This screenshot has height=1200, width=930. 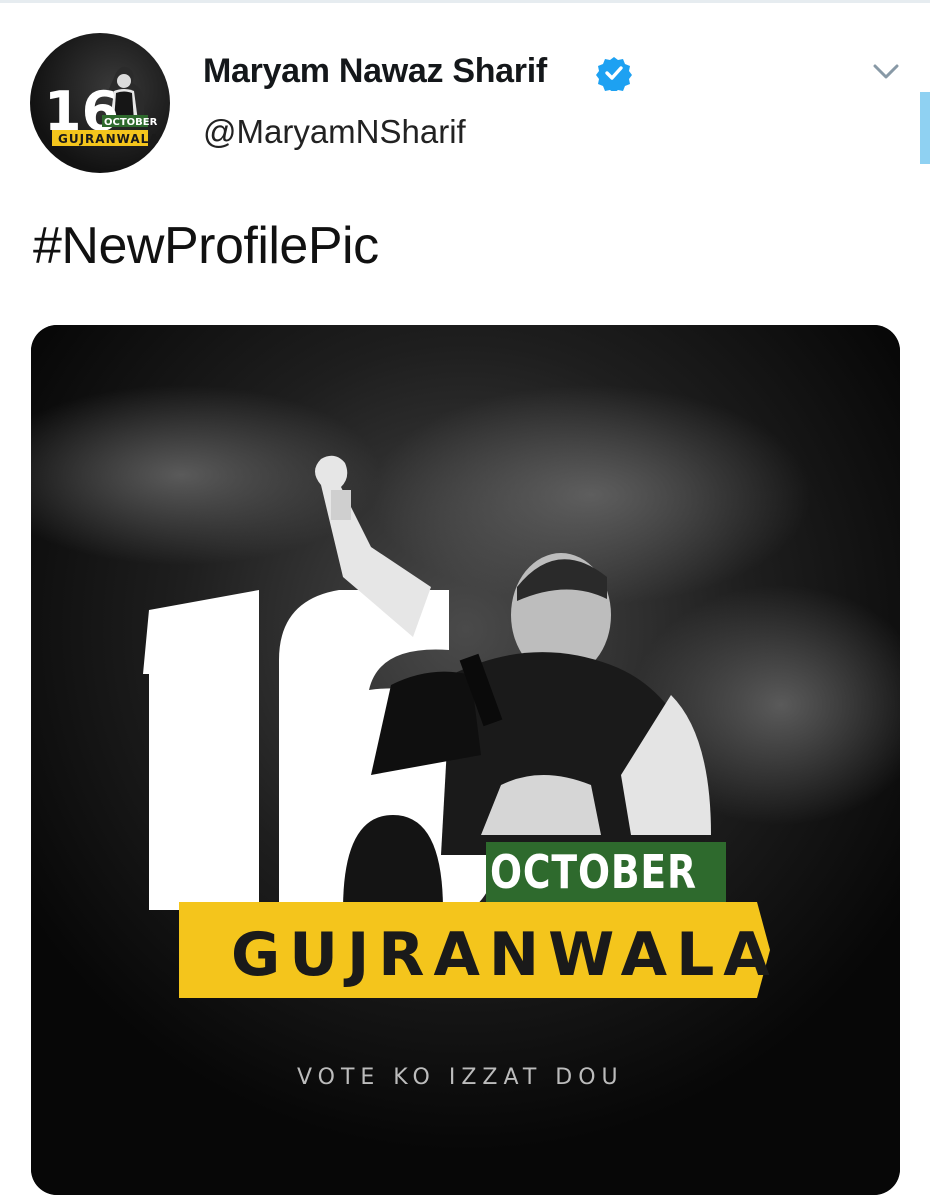 I want to click on chevron-down-icon, so click(x=886, y=72).